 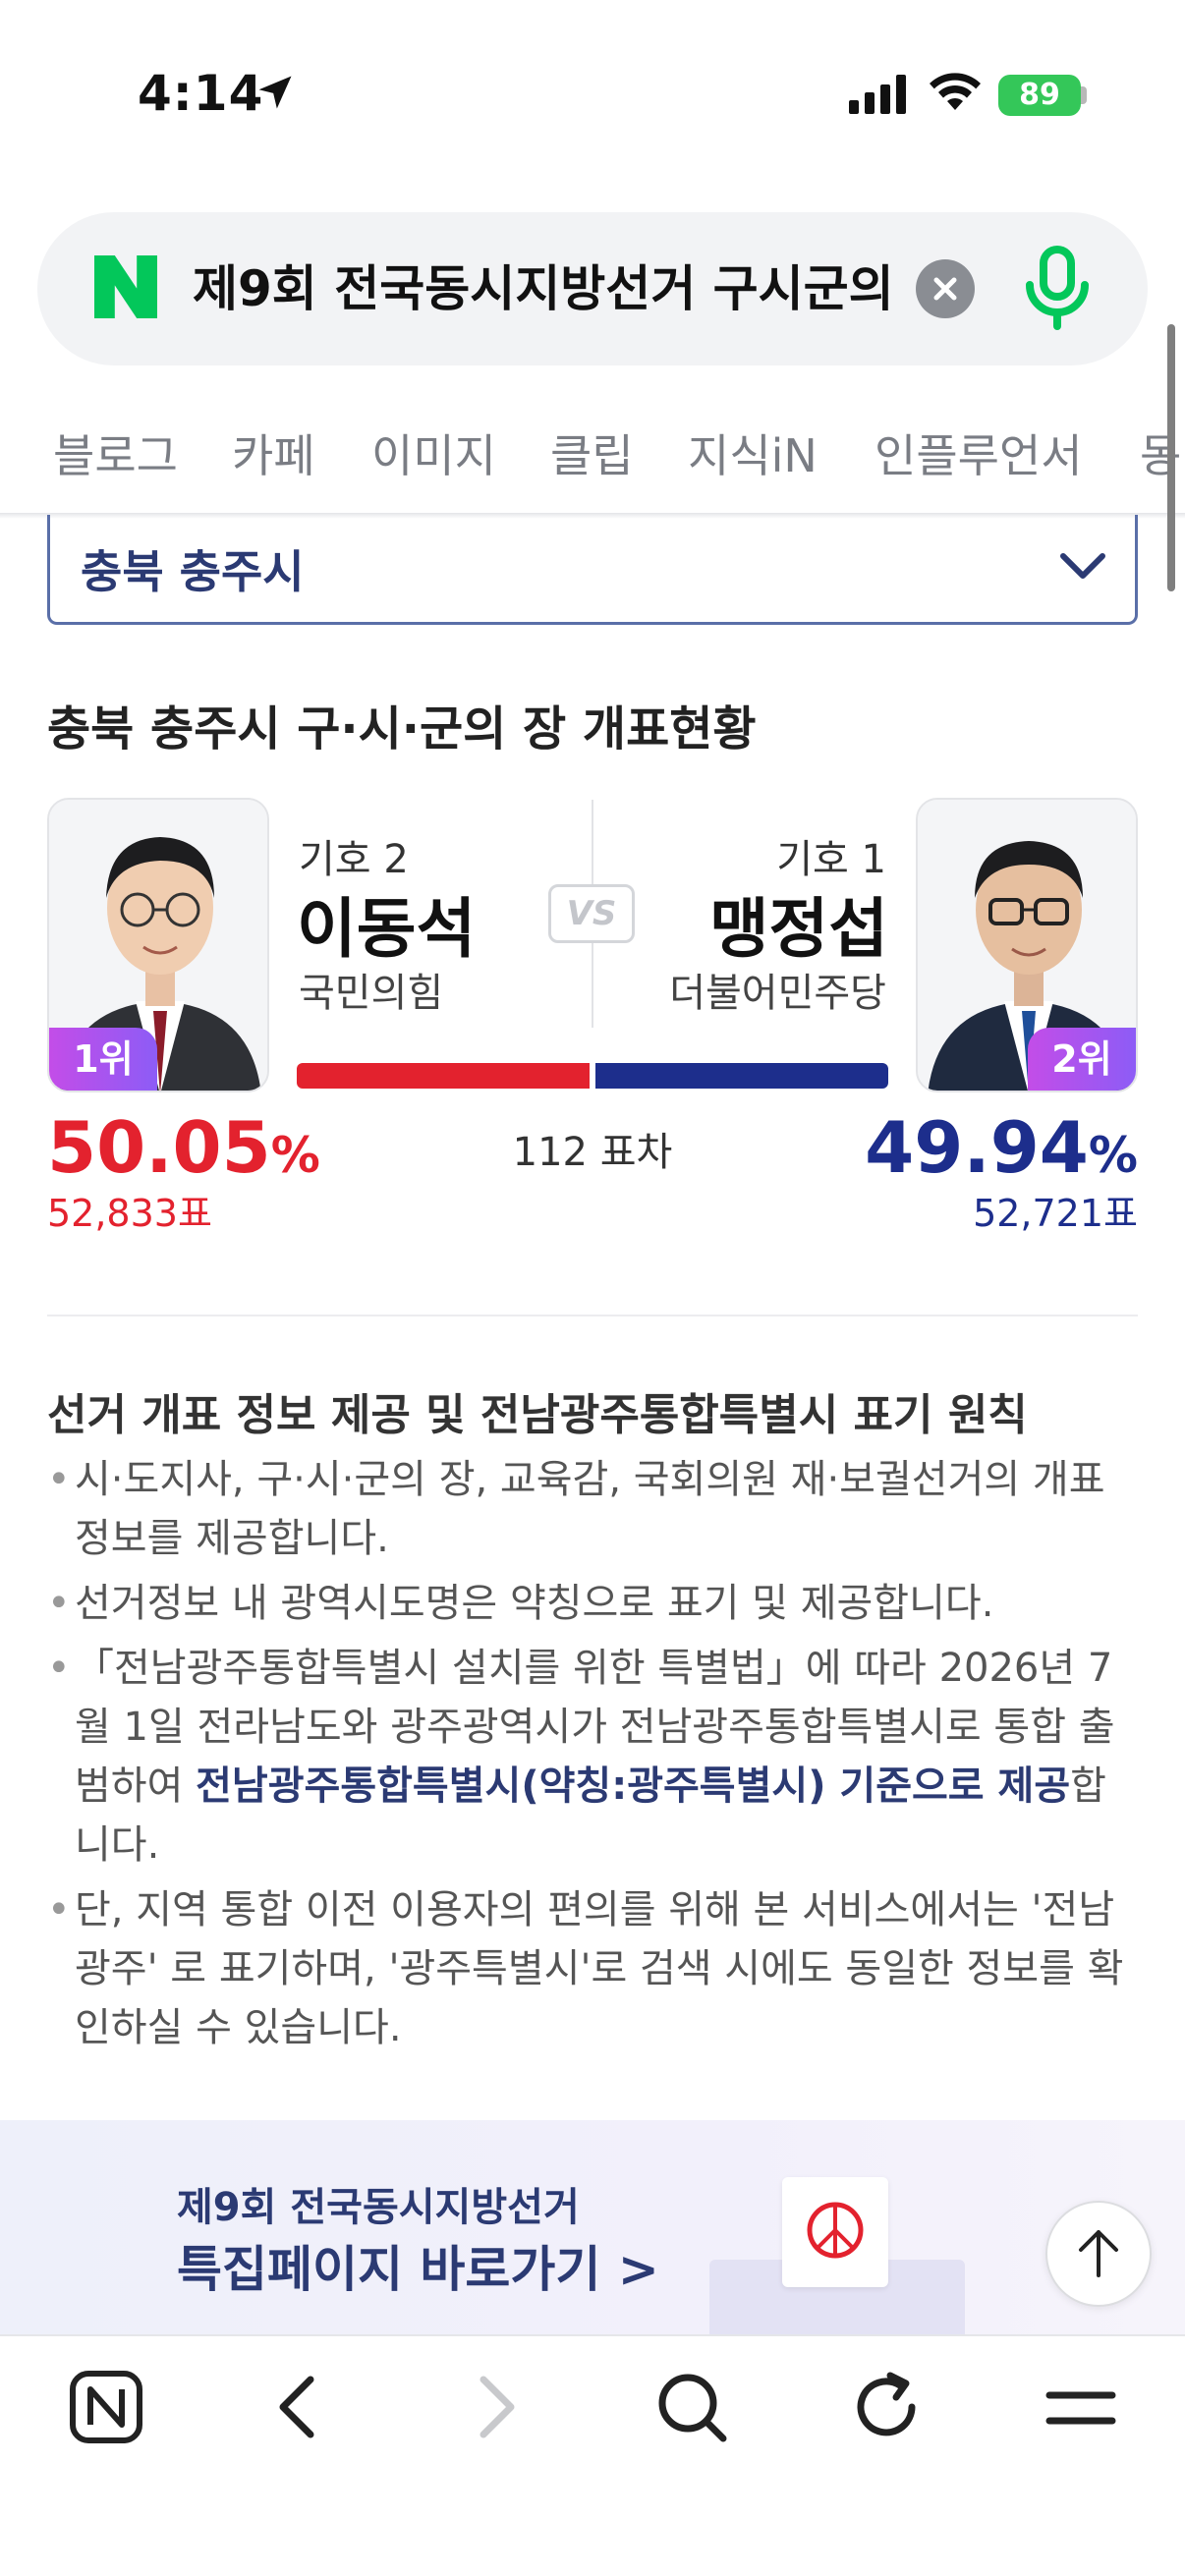 I want to click on ballot-paper-illustration, so click(x=835, y=2232).